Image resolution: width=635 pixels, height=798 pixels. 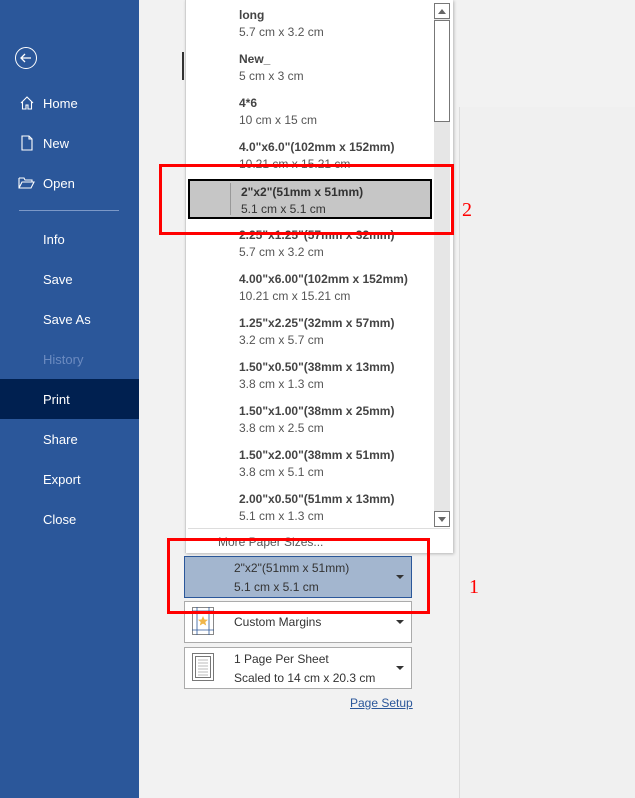 I want to click on nav-save: Save, so click(x=69, y=279).